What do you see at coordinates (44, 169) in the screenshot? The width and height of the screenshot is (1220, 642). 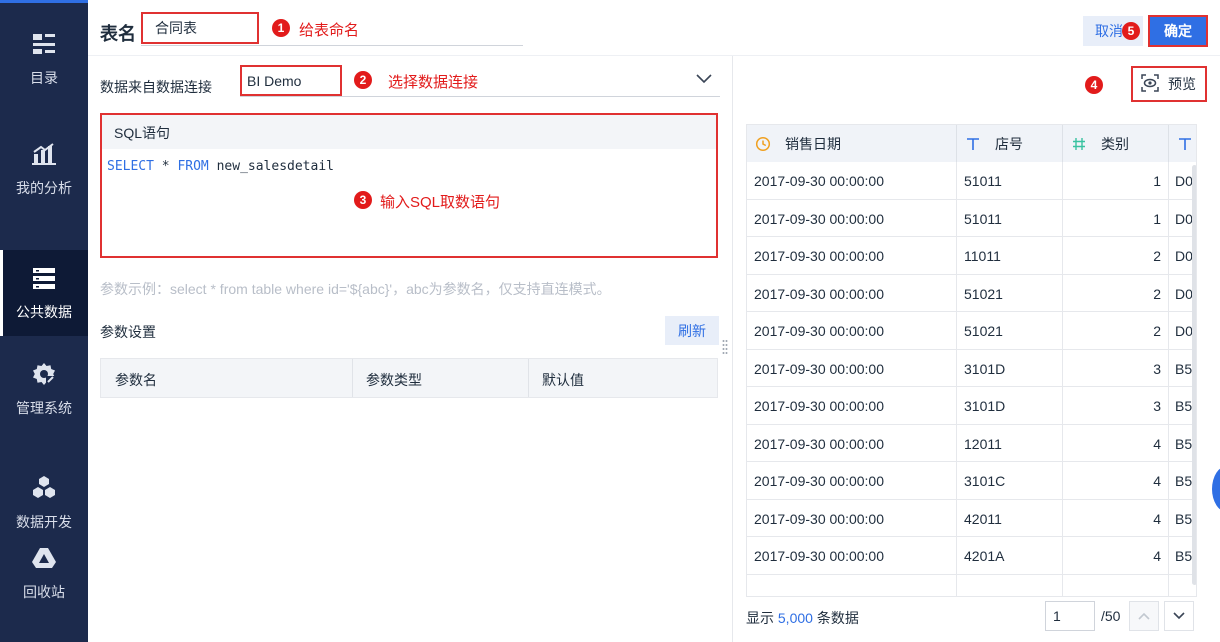 I see `sidebar-item-my-analysis: 我的分析` at bounding box center [44, 169].